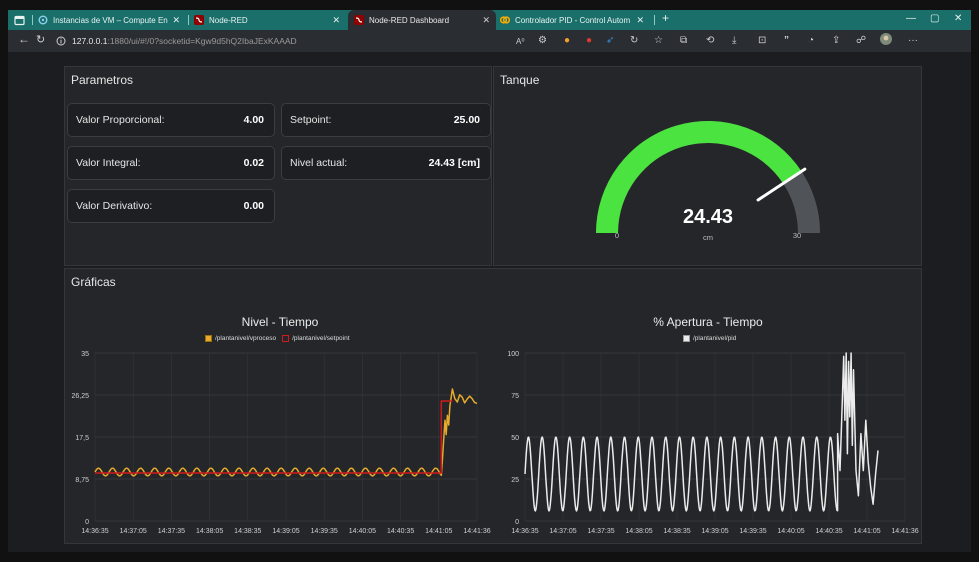 This screenshot has height=562, width=979. What do you see at coordinates (715, 338) in the screenshot?
I see `legend-label: /plantanivel/pid` at bounding box center [715, 338].